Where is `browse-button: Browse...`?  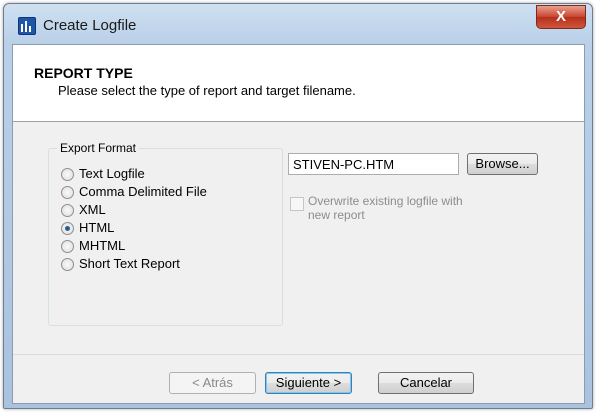
browse-button: Browse... is located at coordinates (502, 164).